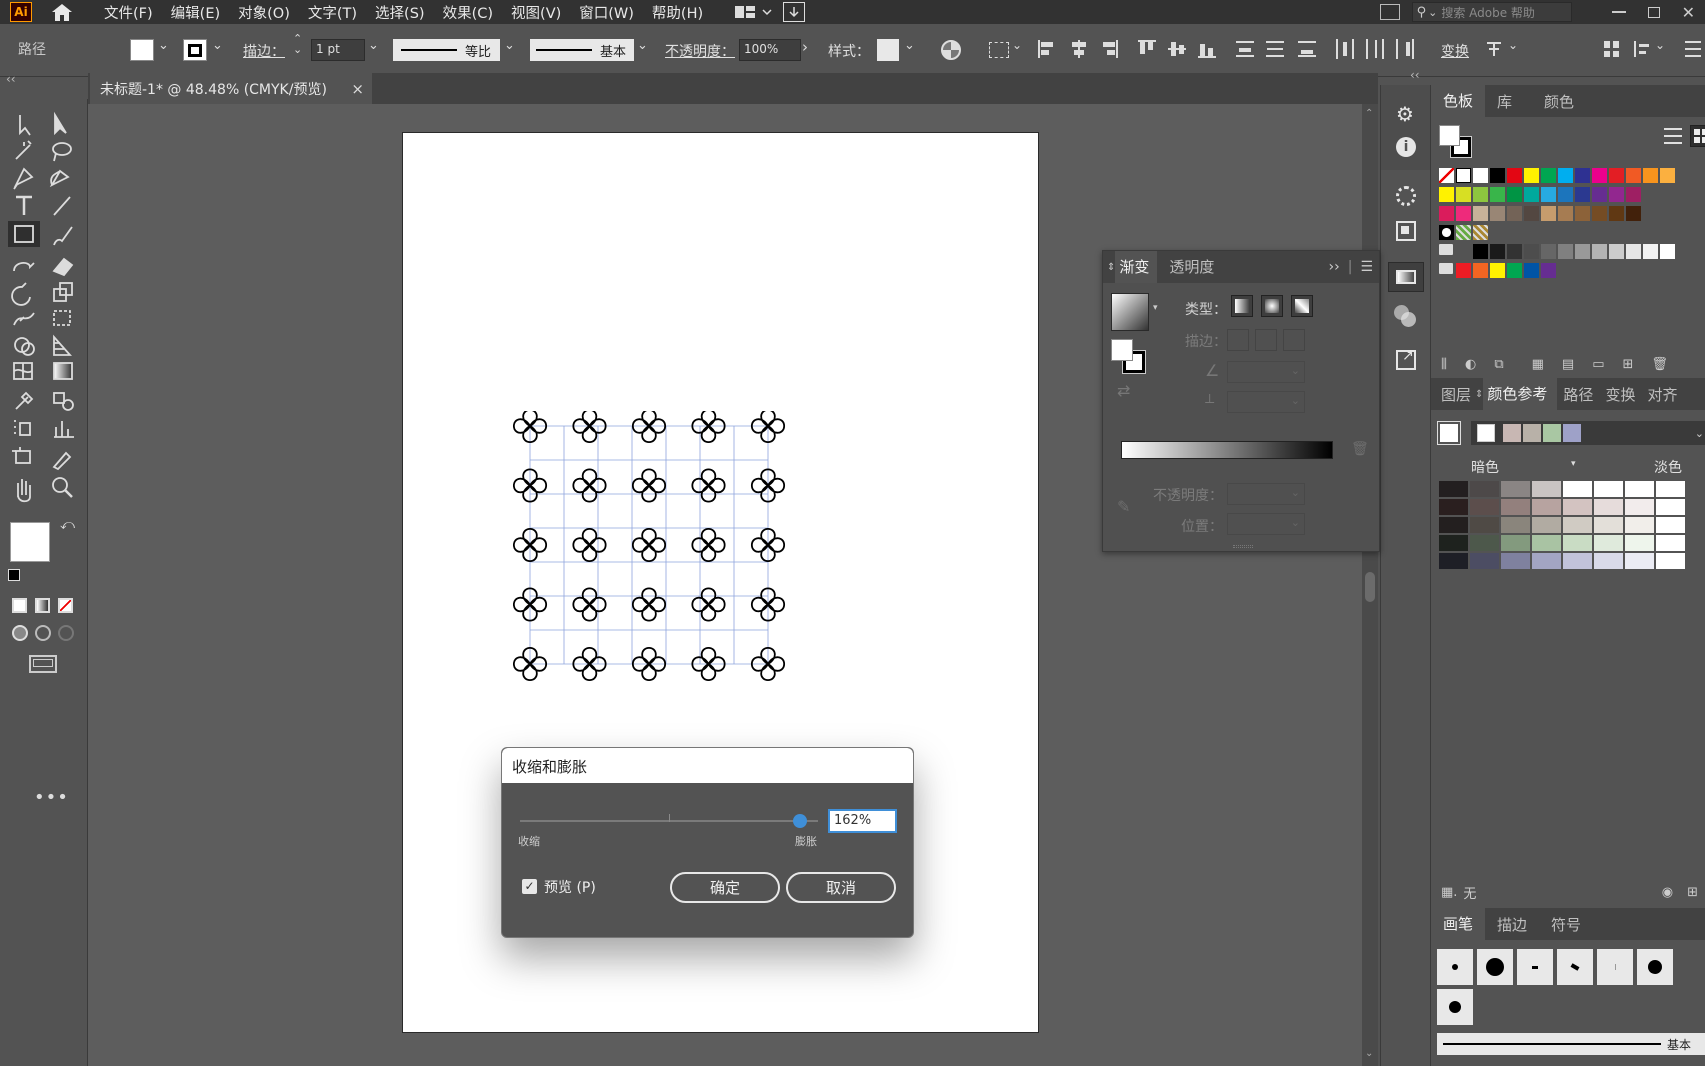  I want to click on freeform-gradient-button, so click(1302, 306).